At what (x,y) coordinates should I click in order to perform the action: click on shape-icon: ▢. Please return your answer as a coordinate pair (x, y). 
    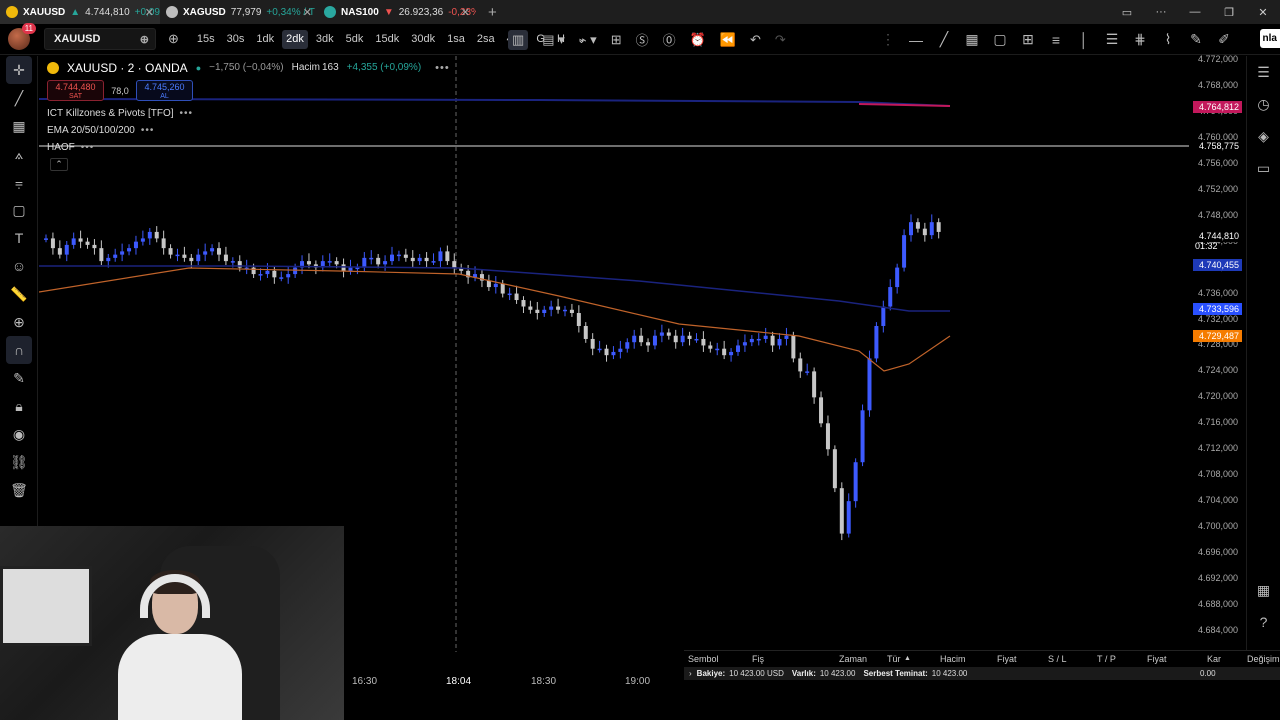
    Looking at the image, I should click on (19, 210).